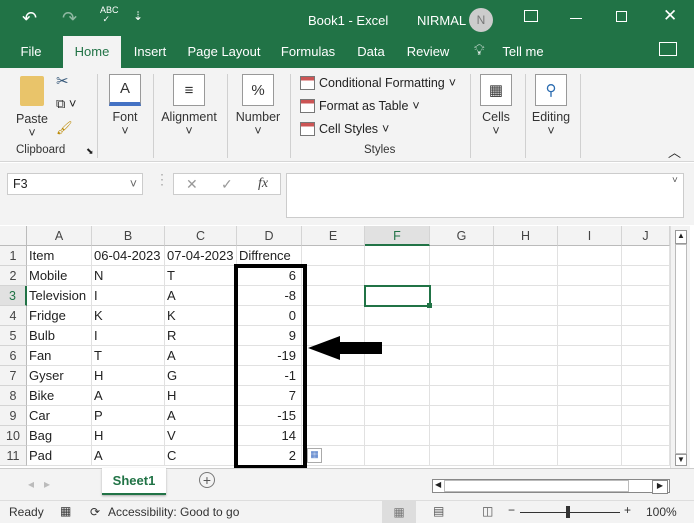 The width and height of the screenshot is (694, 525). What do you see at coordinates (90, 151) in the screenshot?
I see `dialog-launcher-icon: ⬊` at bounding box center [90, 151].